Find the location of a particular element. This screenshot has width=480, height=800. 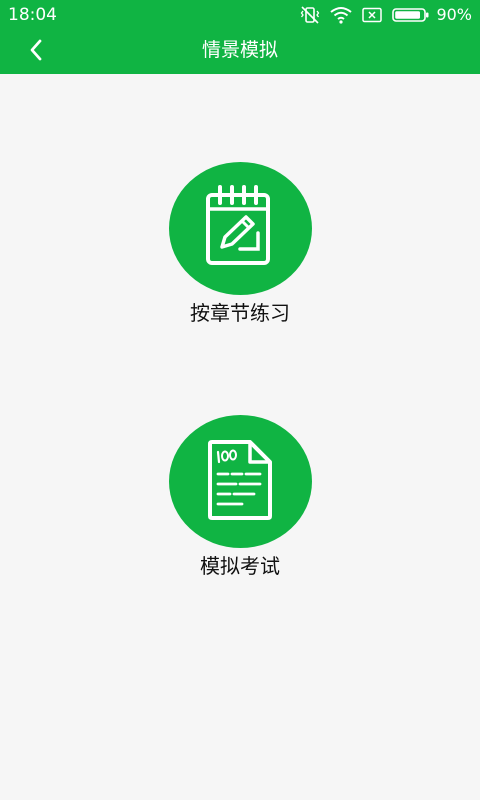

wifi-icon is located at coordinates (341, 15).